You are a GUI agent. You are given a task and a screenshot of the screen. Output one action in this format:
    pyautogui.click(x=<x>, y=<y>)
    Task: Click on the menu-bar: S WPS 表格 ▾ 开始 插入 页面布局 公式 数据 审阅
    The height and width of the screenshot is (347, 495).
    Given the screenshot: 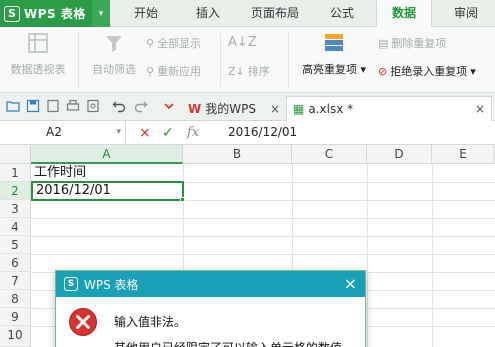 What is the action you would take?
    pyautogui.click(x=247, y=14)
    